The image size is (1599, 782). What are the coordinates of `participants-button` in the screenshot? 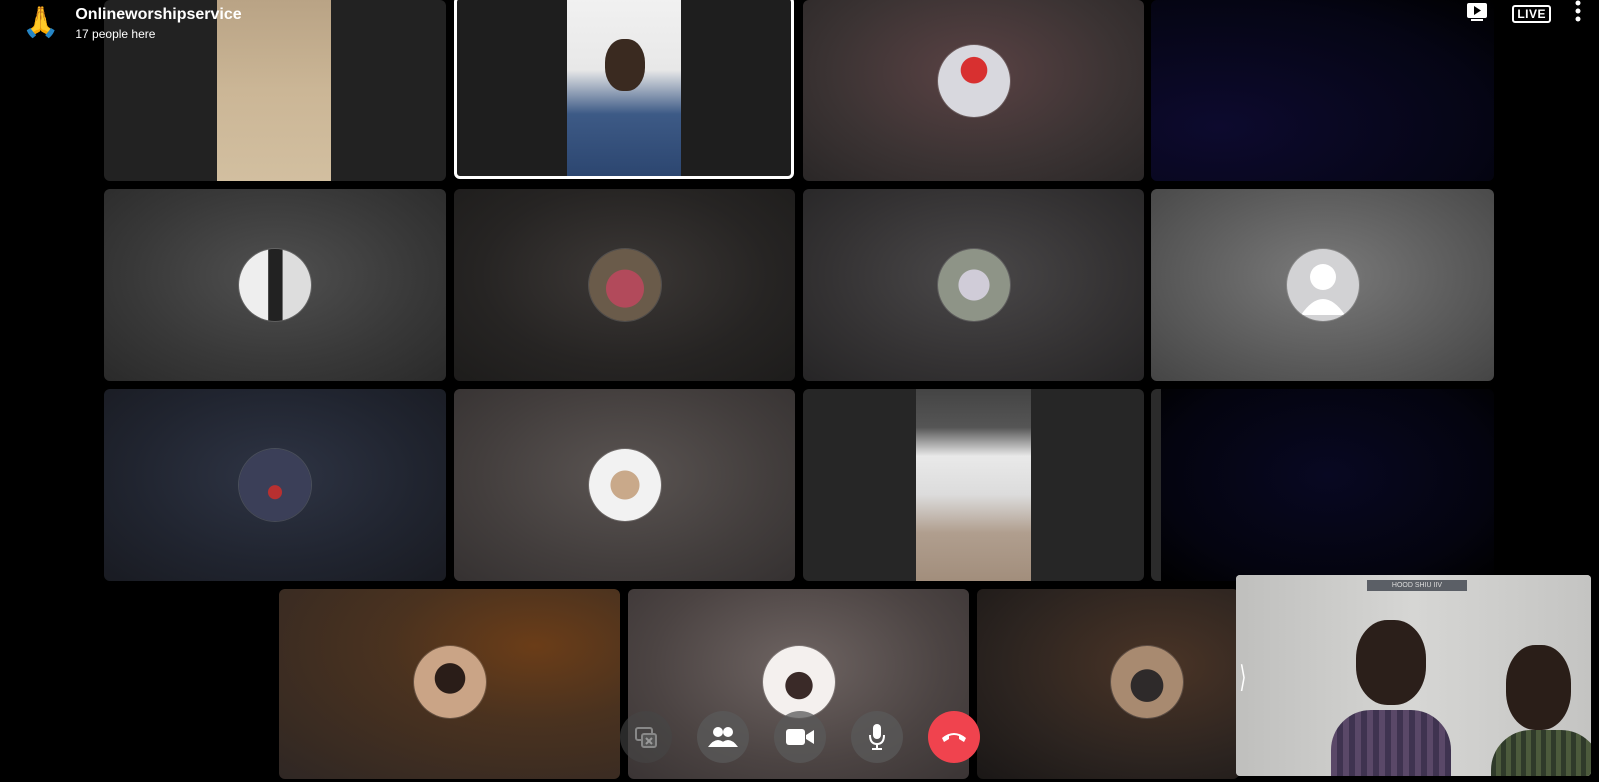 It's located at (723, 737).